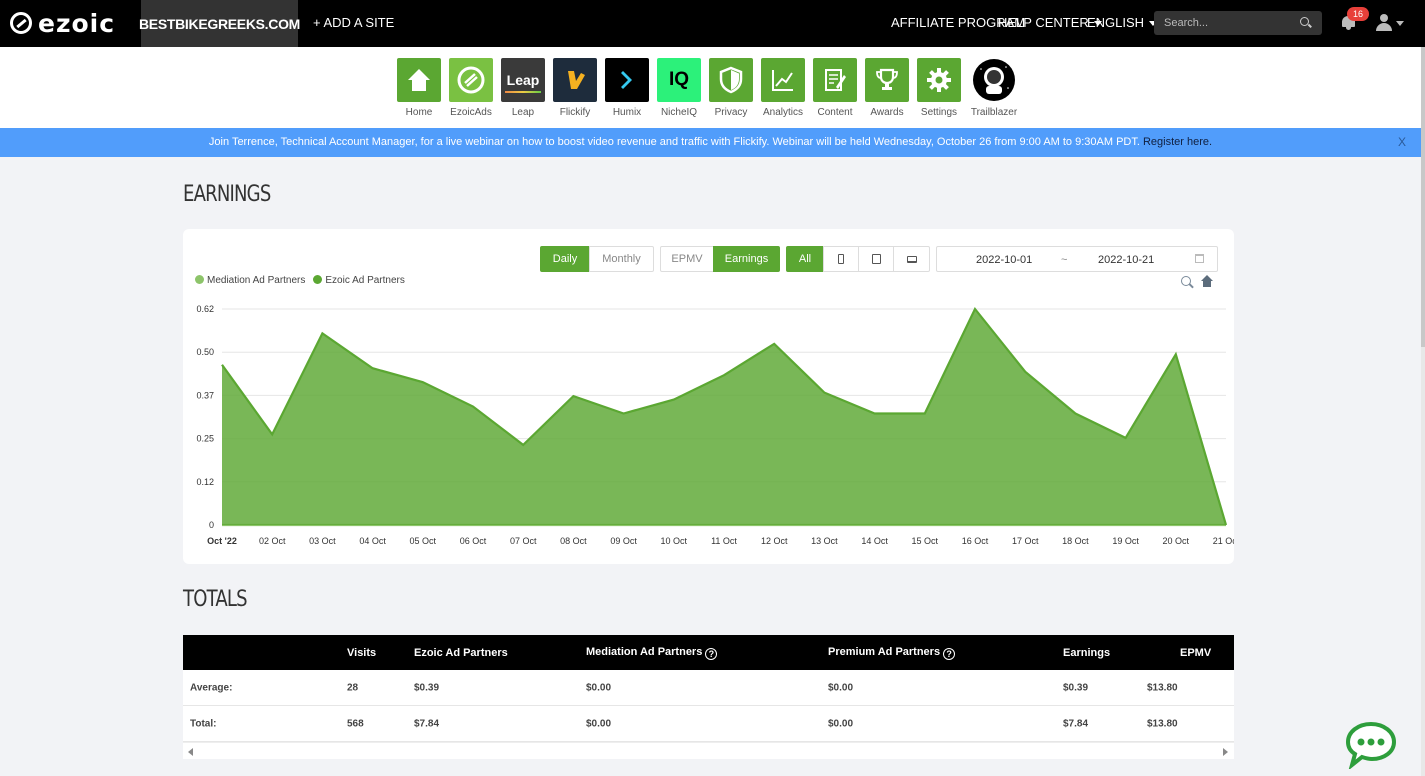 The height and width of the screenshot is (776, 1425). Describe the element at coordinates (215, 599) in the screenshot. I see `totals-title: TOTALS` at that location.